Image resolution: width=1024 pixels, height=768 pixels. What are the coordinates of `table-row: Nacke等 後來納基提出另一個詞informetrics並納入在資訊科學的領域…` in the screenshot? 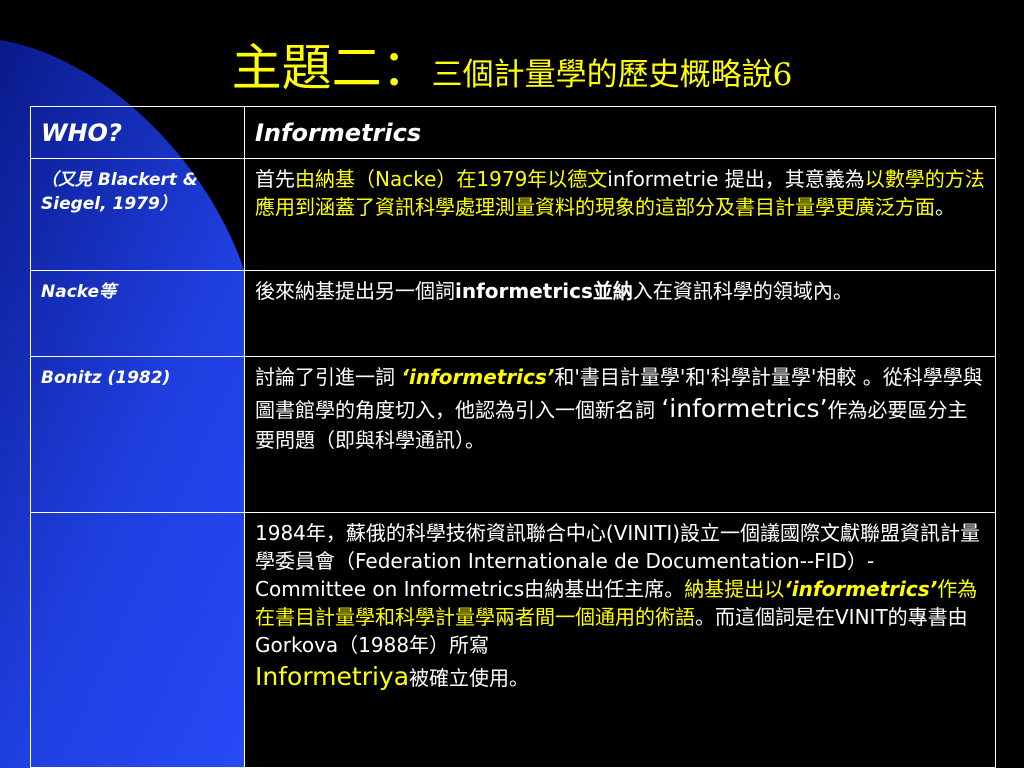 It's located at (513, 313).